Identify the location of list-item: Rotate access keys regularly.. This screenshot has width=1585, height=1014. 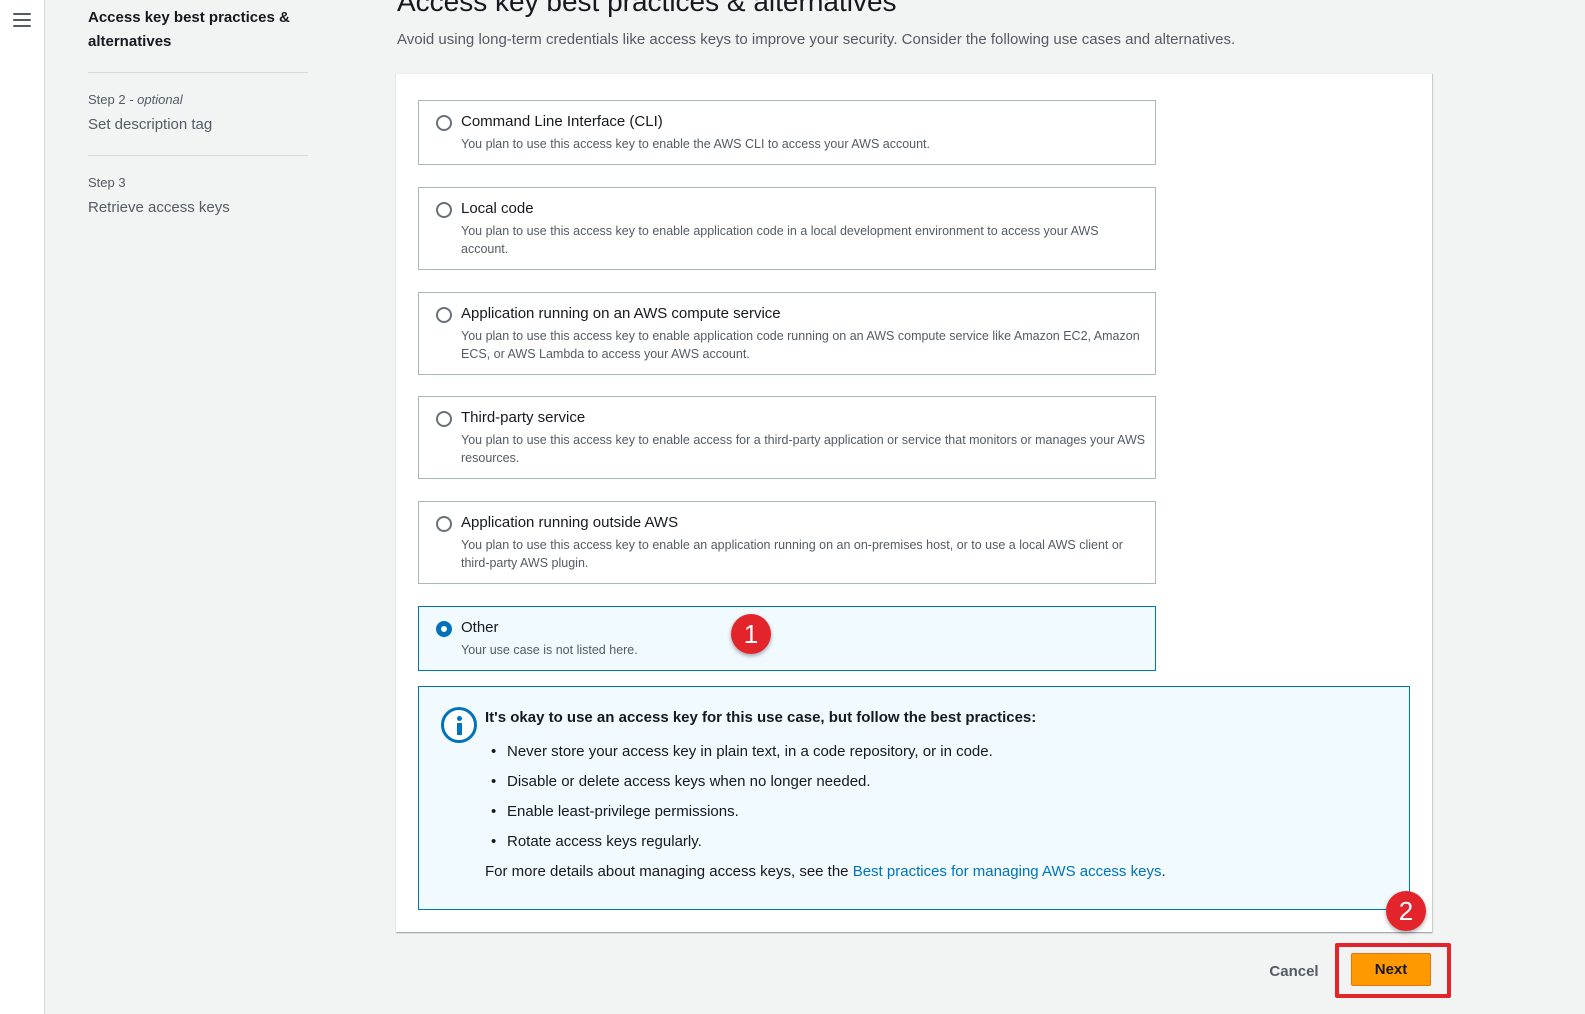
(742, 842).